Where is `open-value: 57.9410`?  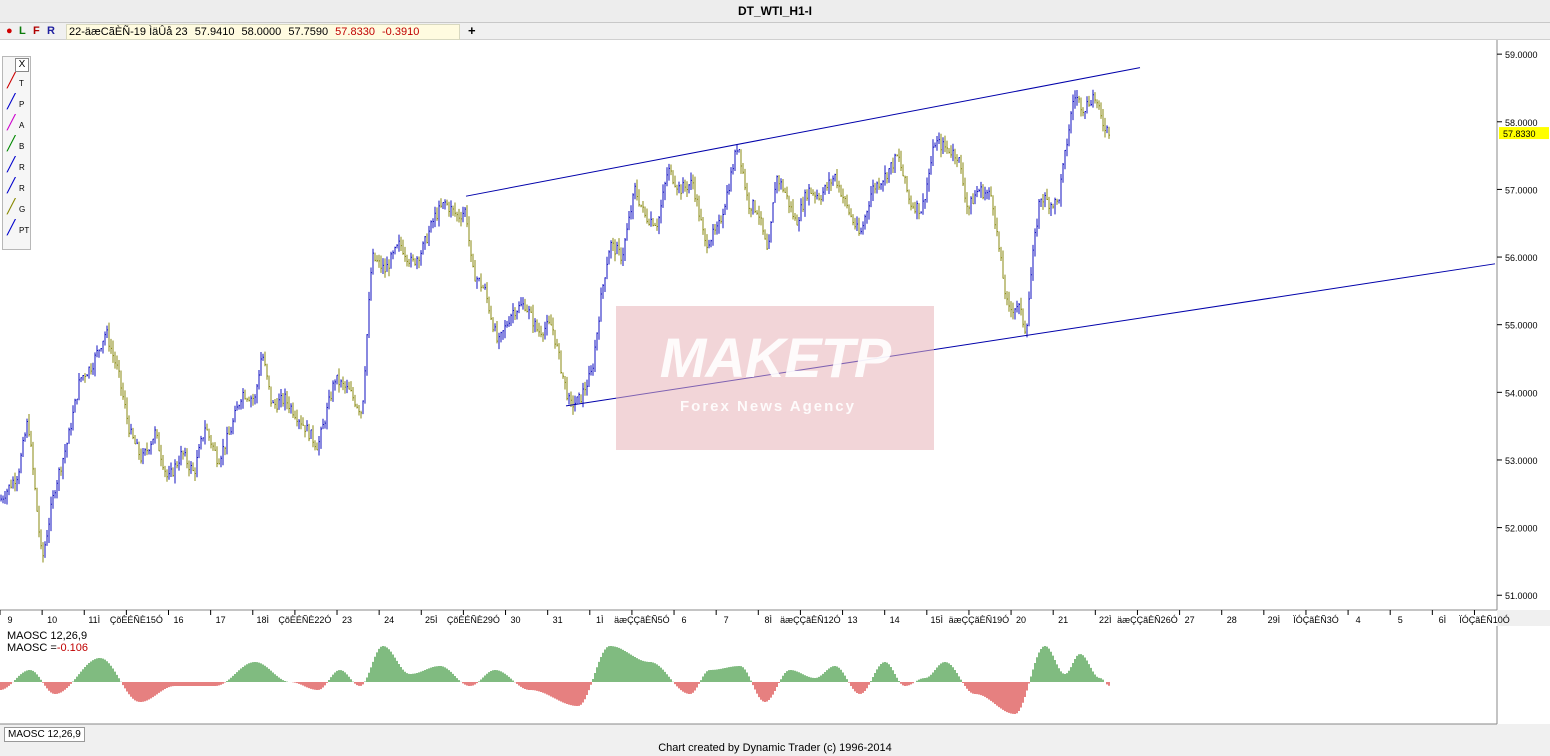 open-value: 57.9410 is located at coordinates (214, 32).